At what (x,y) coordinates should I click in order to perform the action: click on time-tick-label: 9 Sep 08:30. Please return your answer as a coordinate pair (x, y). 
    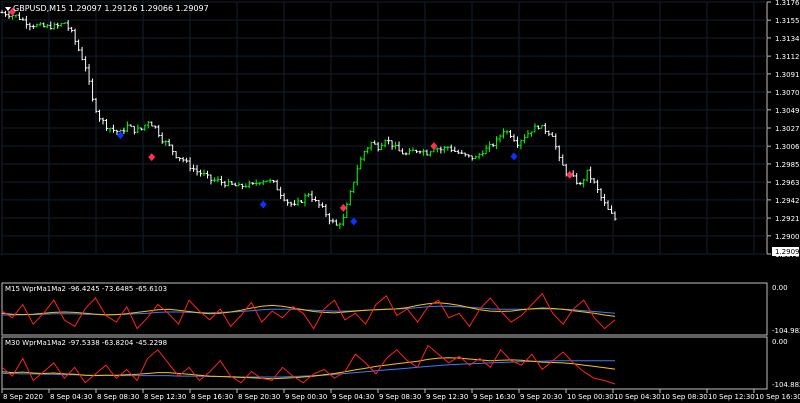
    Looking at the image, I should click on (400, 397).